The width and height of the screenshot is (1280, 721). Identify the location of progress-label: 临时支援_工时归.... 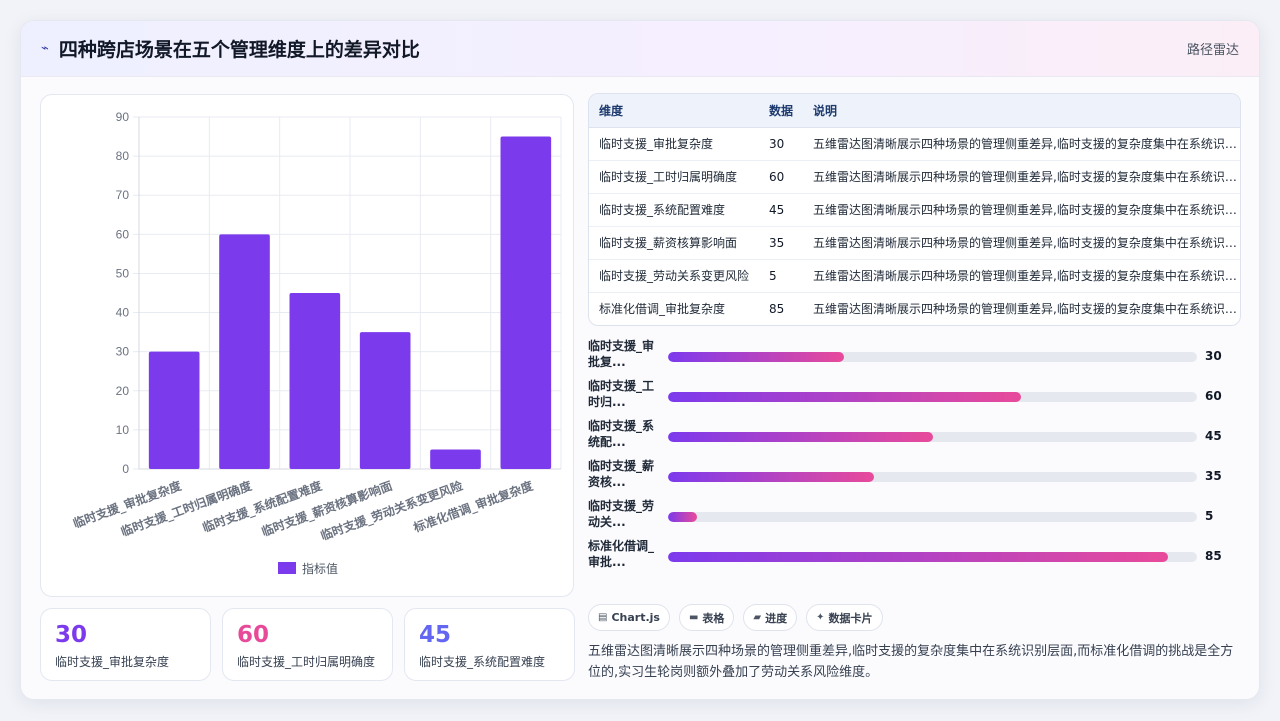
(621, 394).